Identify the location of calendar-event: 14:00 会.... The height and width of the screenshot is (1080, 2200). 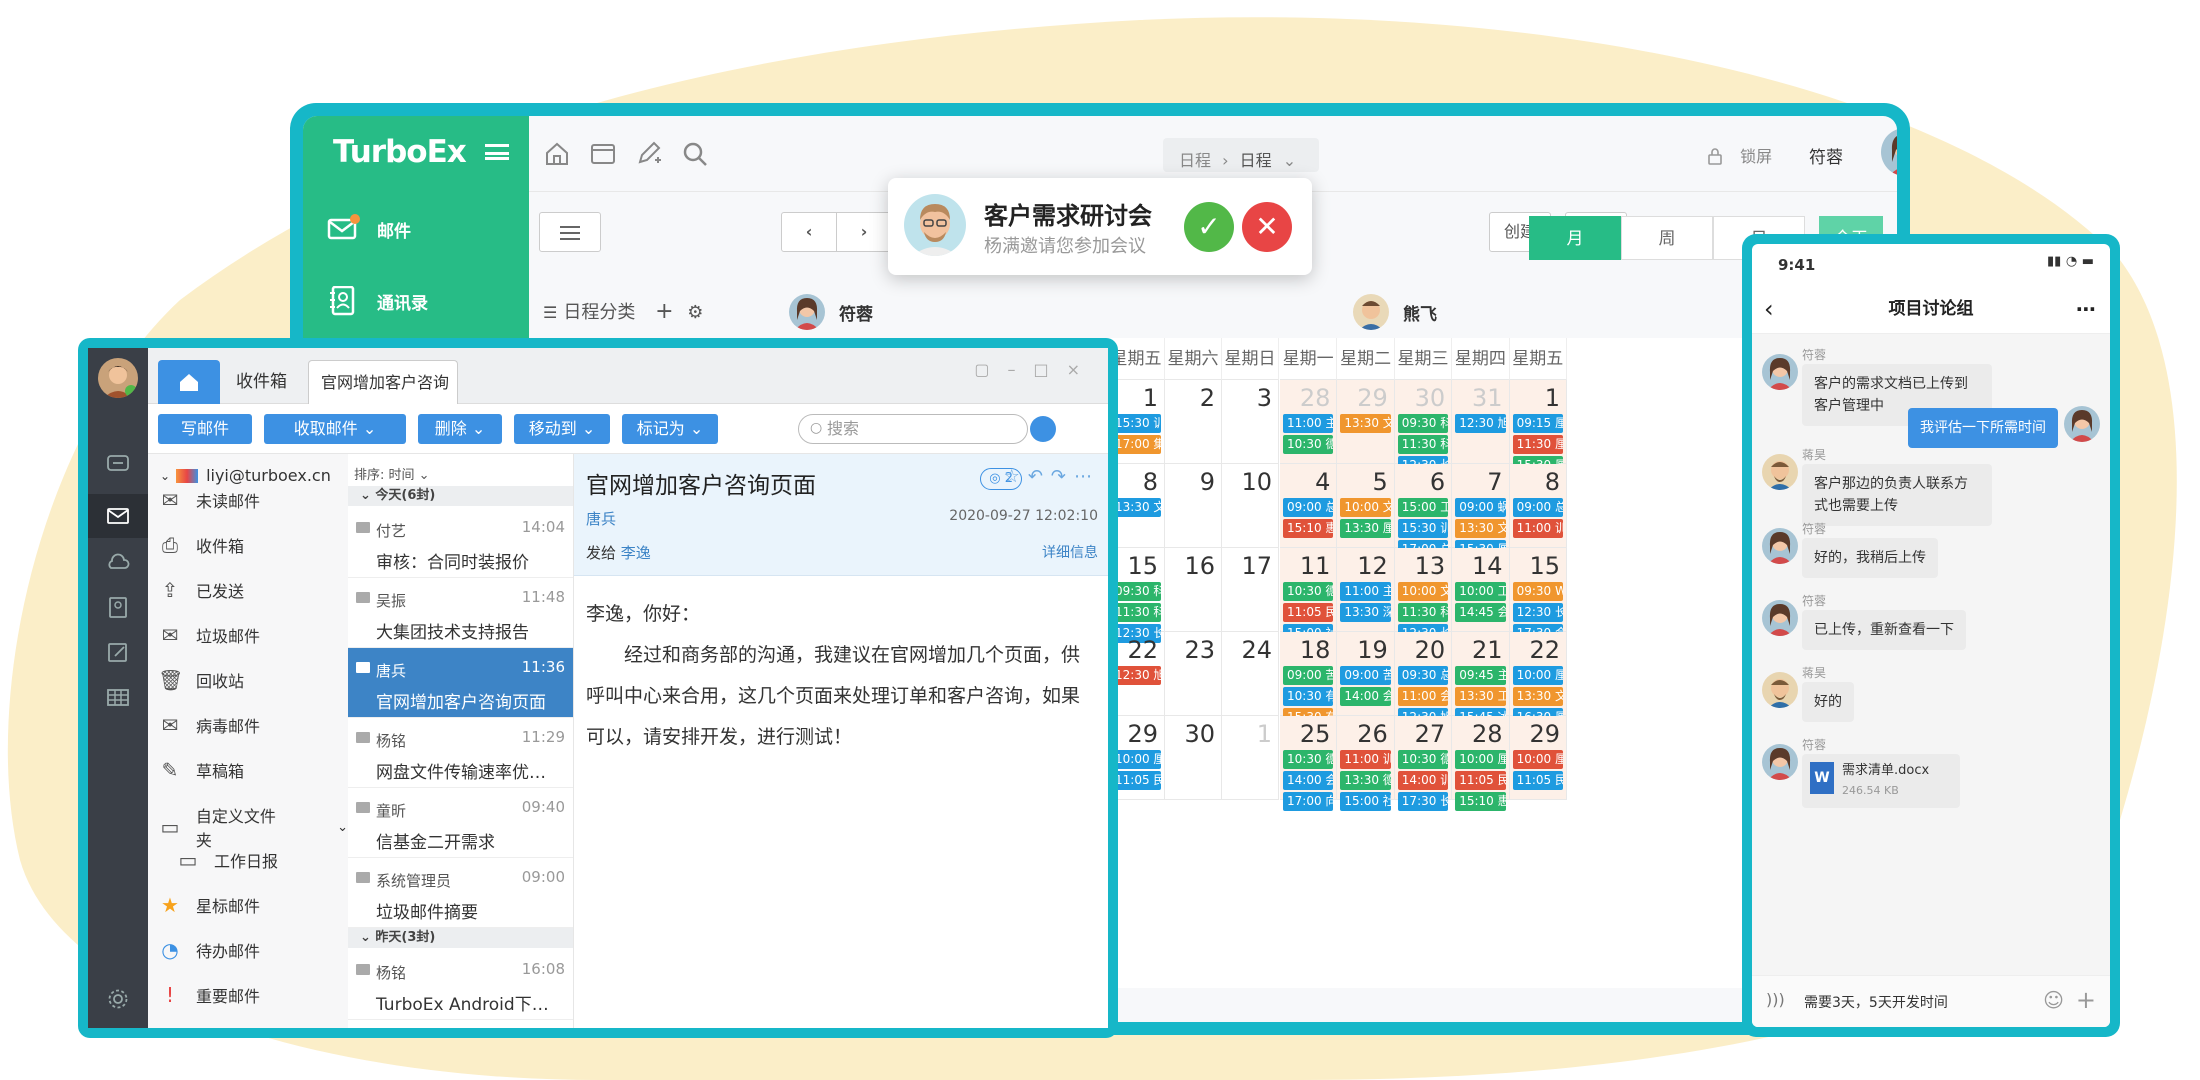
(1365, 696).